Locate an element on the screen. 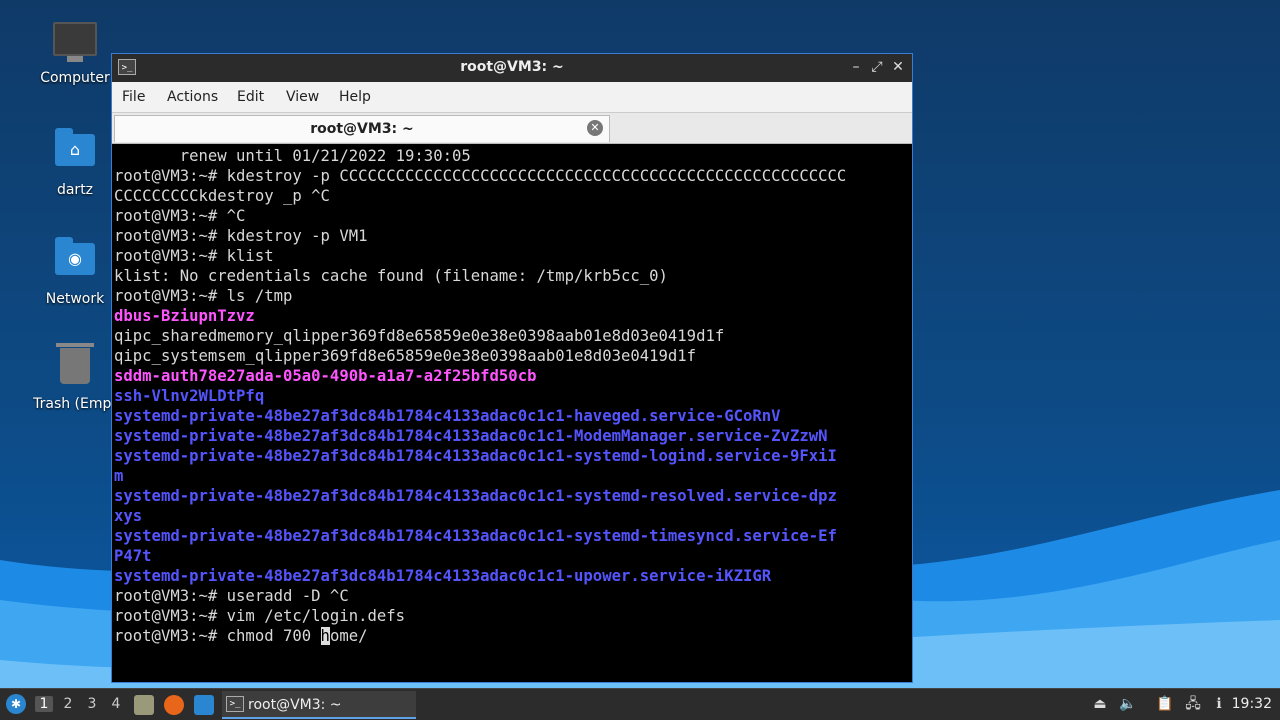 Image resolution: width=1280 pixels, height=720 pixels. tab-close-icon: ✕ is located at coordinates (595, 128).